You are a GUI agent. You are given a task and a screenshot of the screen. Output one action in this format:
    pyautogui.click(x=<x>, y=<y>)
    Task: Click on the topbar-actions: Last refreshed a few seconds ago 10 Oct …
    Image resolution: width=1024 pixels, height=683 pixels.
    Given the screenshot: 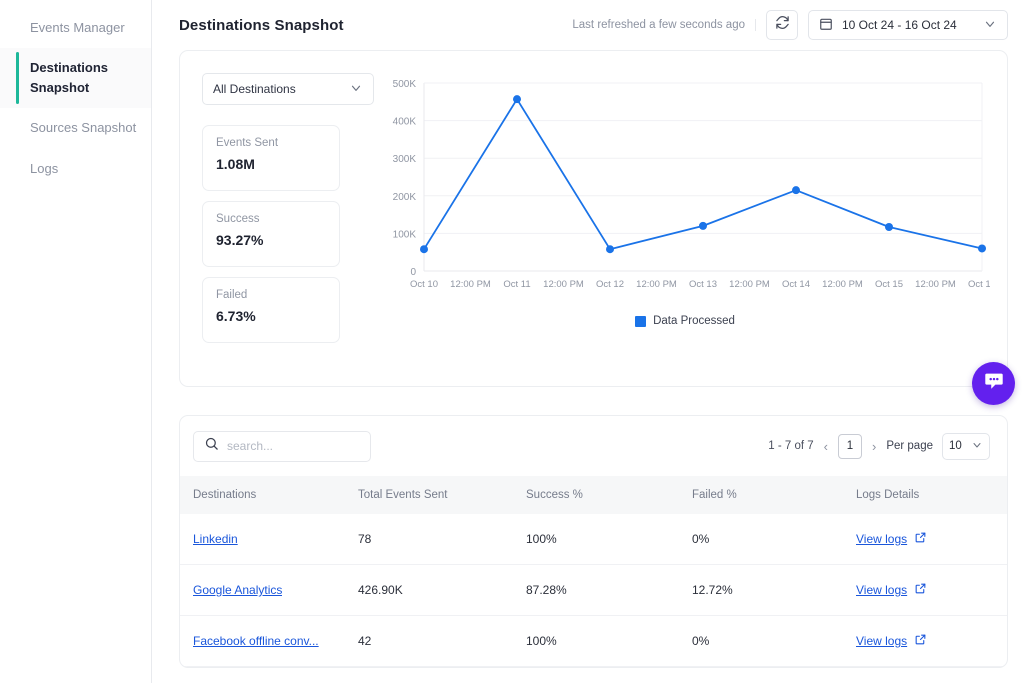 What is the action you would take?
    pyautogui.click(x=790, y=25)
    